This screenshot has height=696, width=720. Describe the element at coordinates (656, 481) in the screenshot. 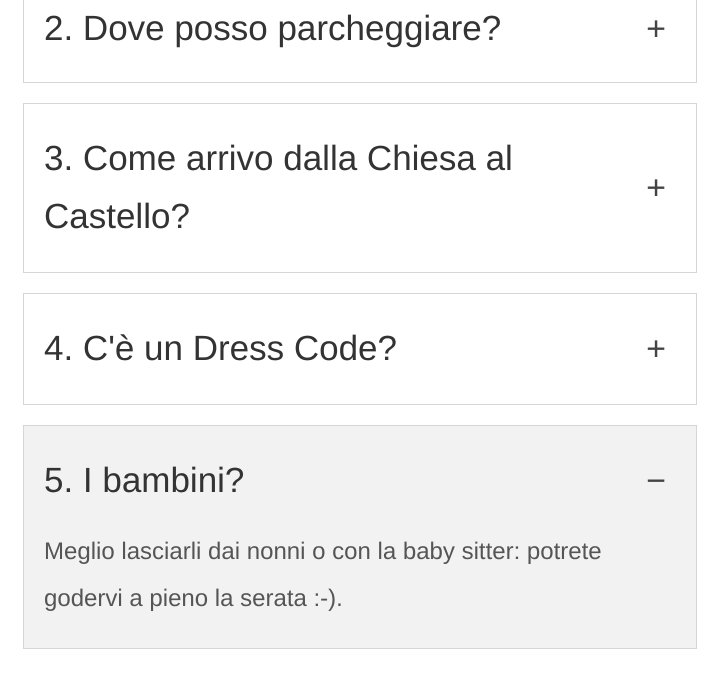

I see `collapse-button: −` at that location.